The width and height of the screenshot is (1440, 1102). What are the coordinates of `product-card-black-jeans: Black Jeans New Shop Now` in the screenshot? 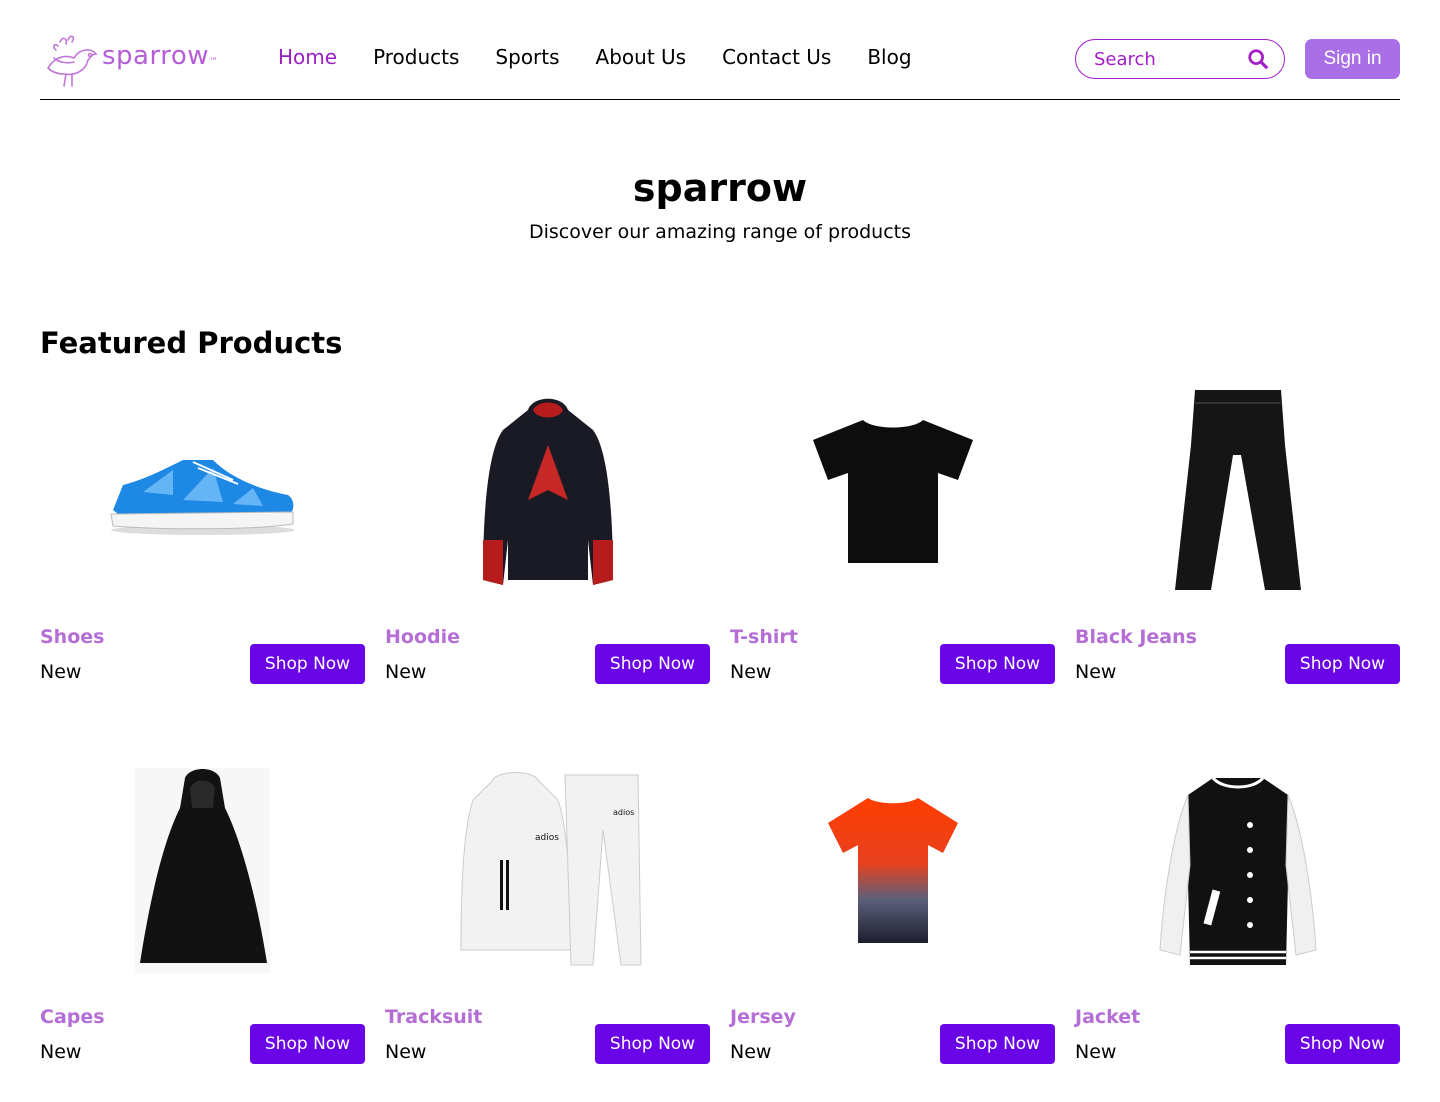 It's located at (1237, 535).